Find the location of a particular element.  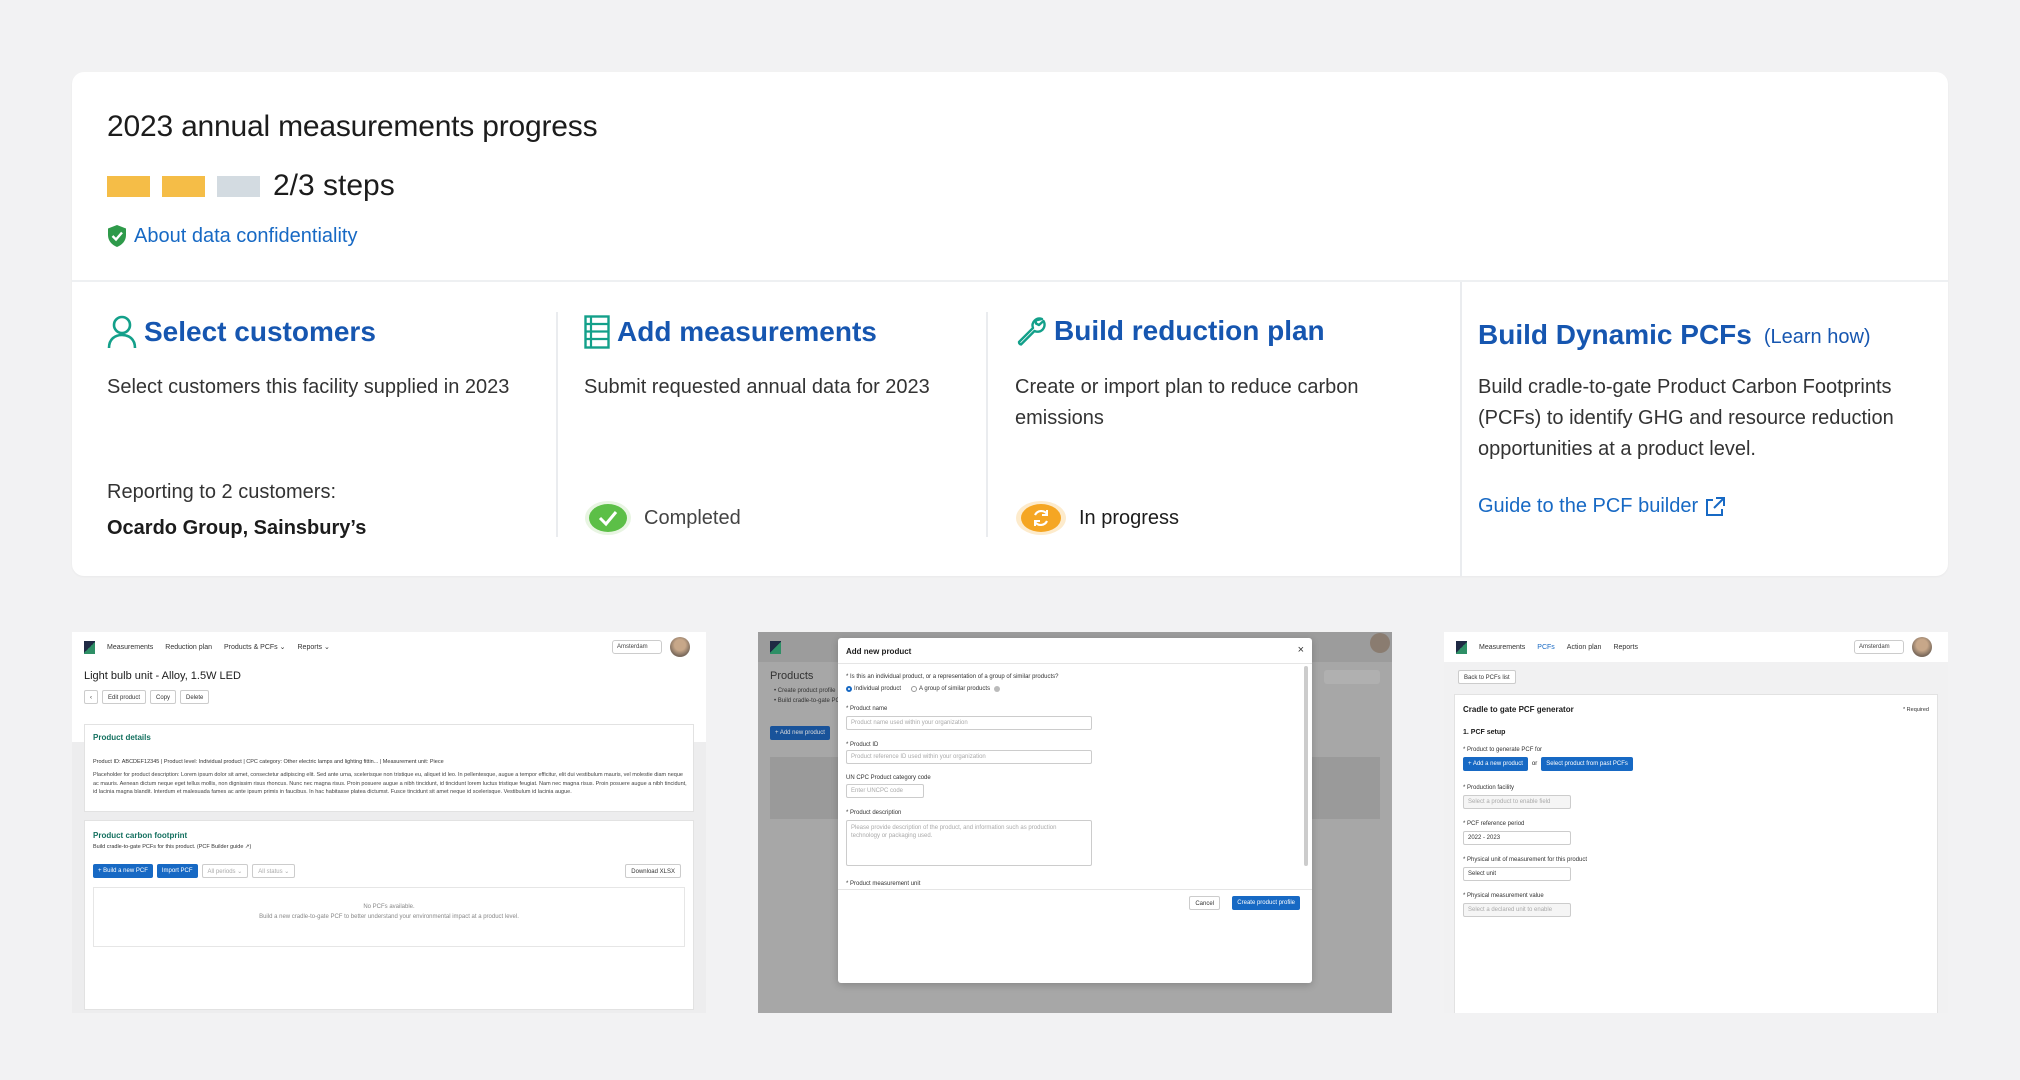

bg-link: • Build cradle-to-gate PCF is located at coordinates (809, 701).